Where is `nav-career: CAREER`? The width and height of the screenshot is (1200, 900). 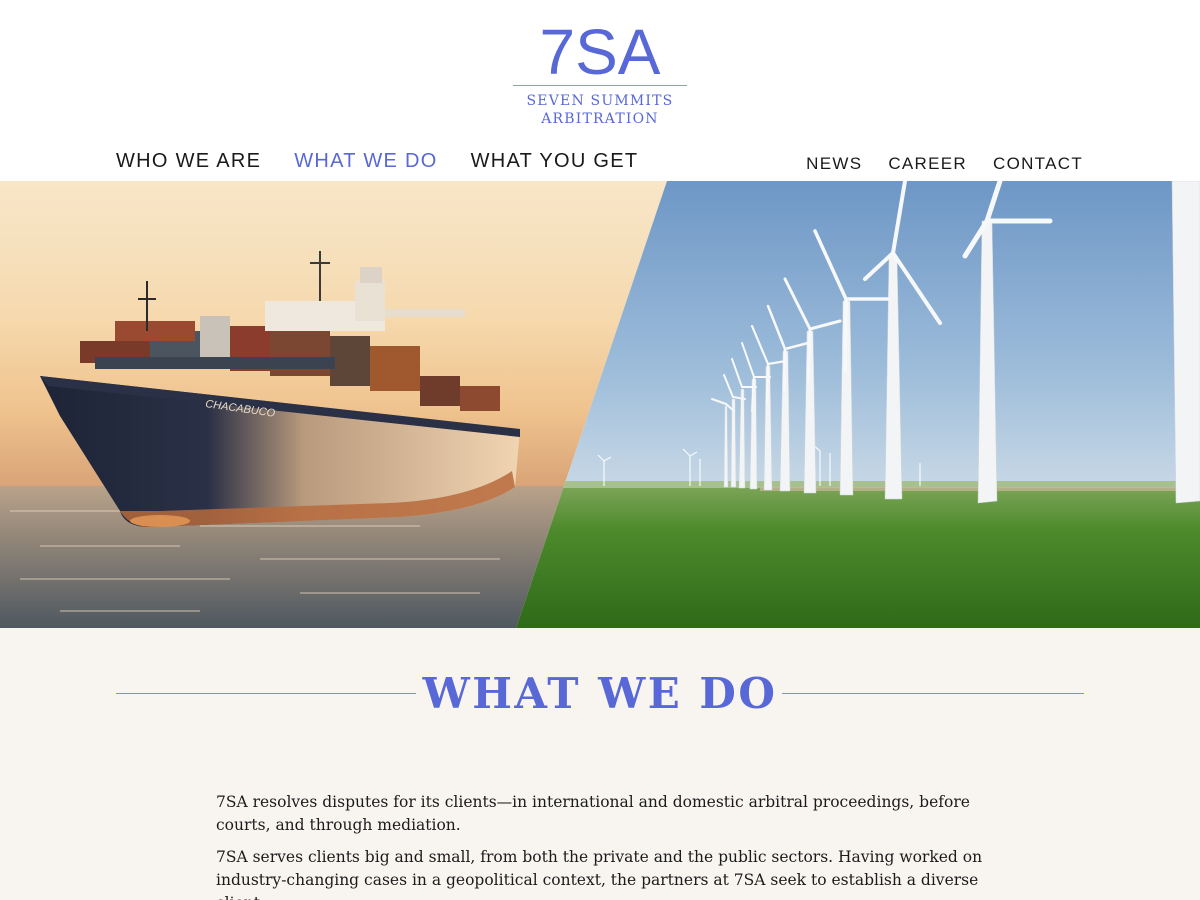
nav-career: CAREER is located at coordinates (927, 164).